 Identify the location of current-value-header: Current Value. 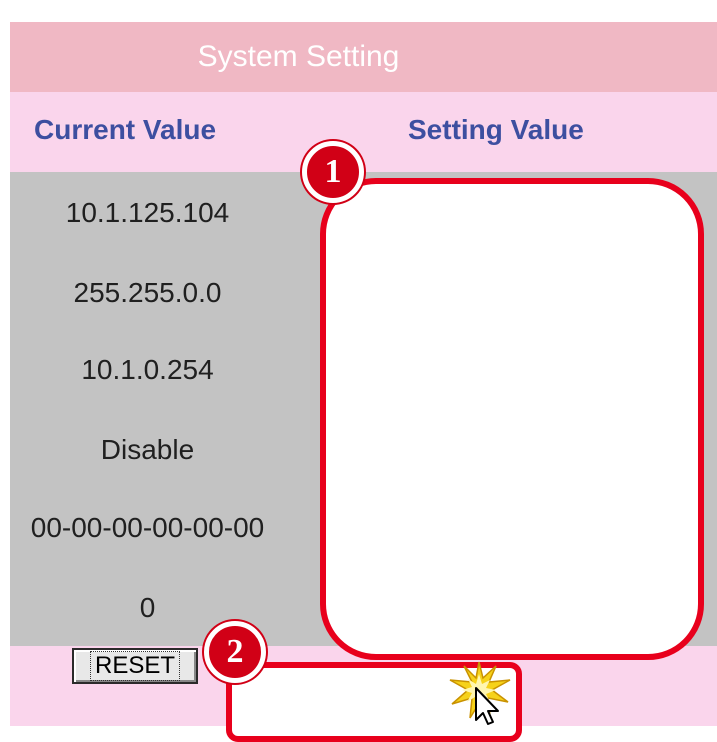
(125, 129).